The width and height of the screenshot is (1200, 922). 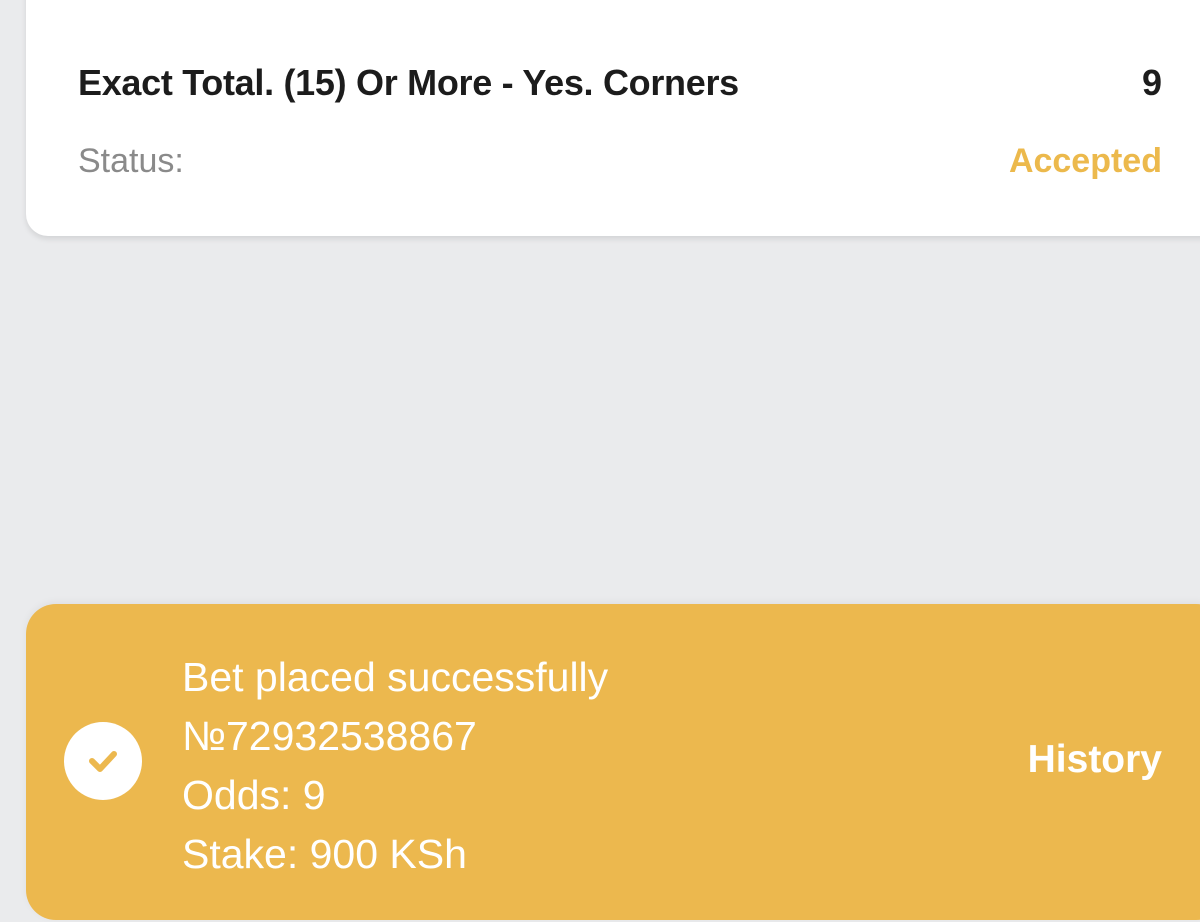 I want to click on checkmark-icon, so click(x=103, y=761).